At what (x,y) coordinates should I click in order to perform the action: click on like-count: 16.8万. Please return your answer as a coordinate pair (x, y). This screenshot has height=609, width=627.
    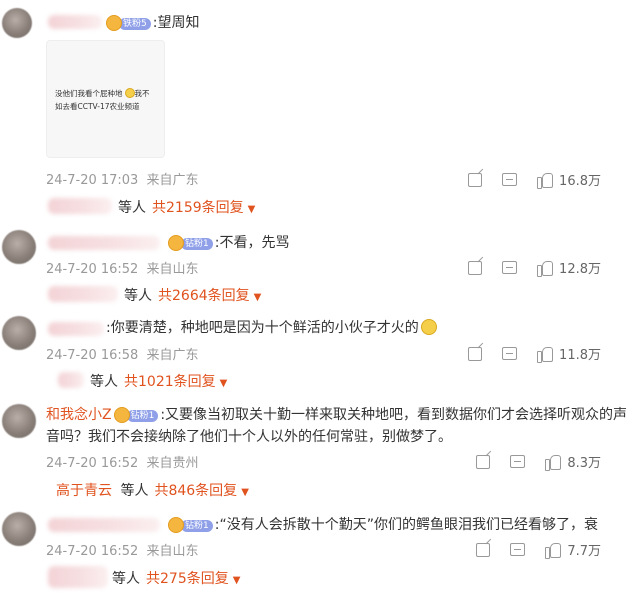
    Looking at the image, I should click on (580, 181).